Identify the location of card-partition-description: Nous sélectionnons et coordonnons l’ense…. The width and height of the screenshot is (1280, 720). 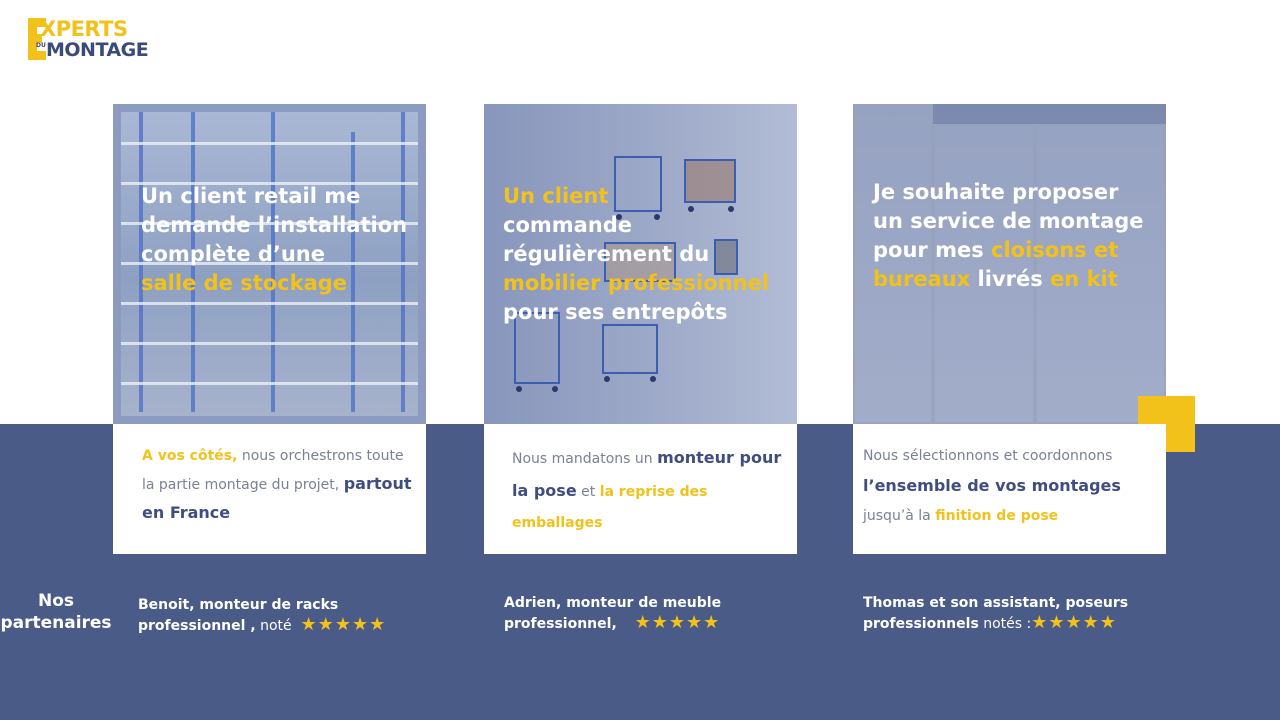
(1009, 489).